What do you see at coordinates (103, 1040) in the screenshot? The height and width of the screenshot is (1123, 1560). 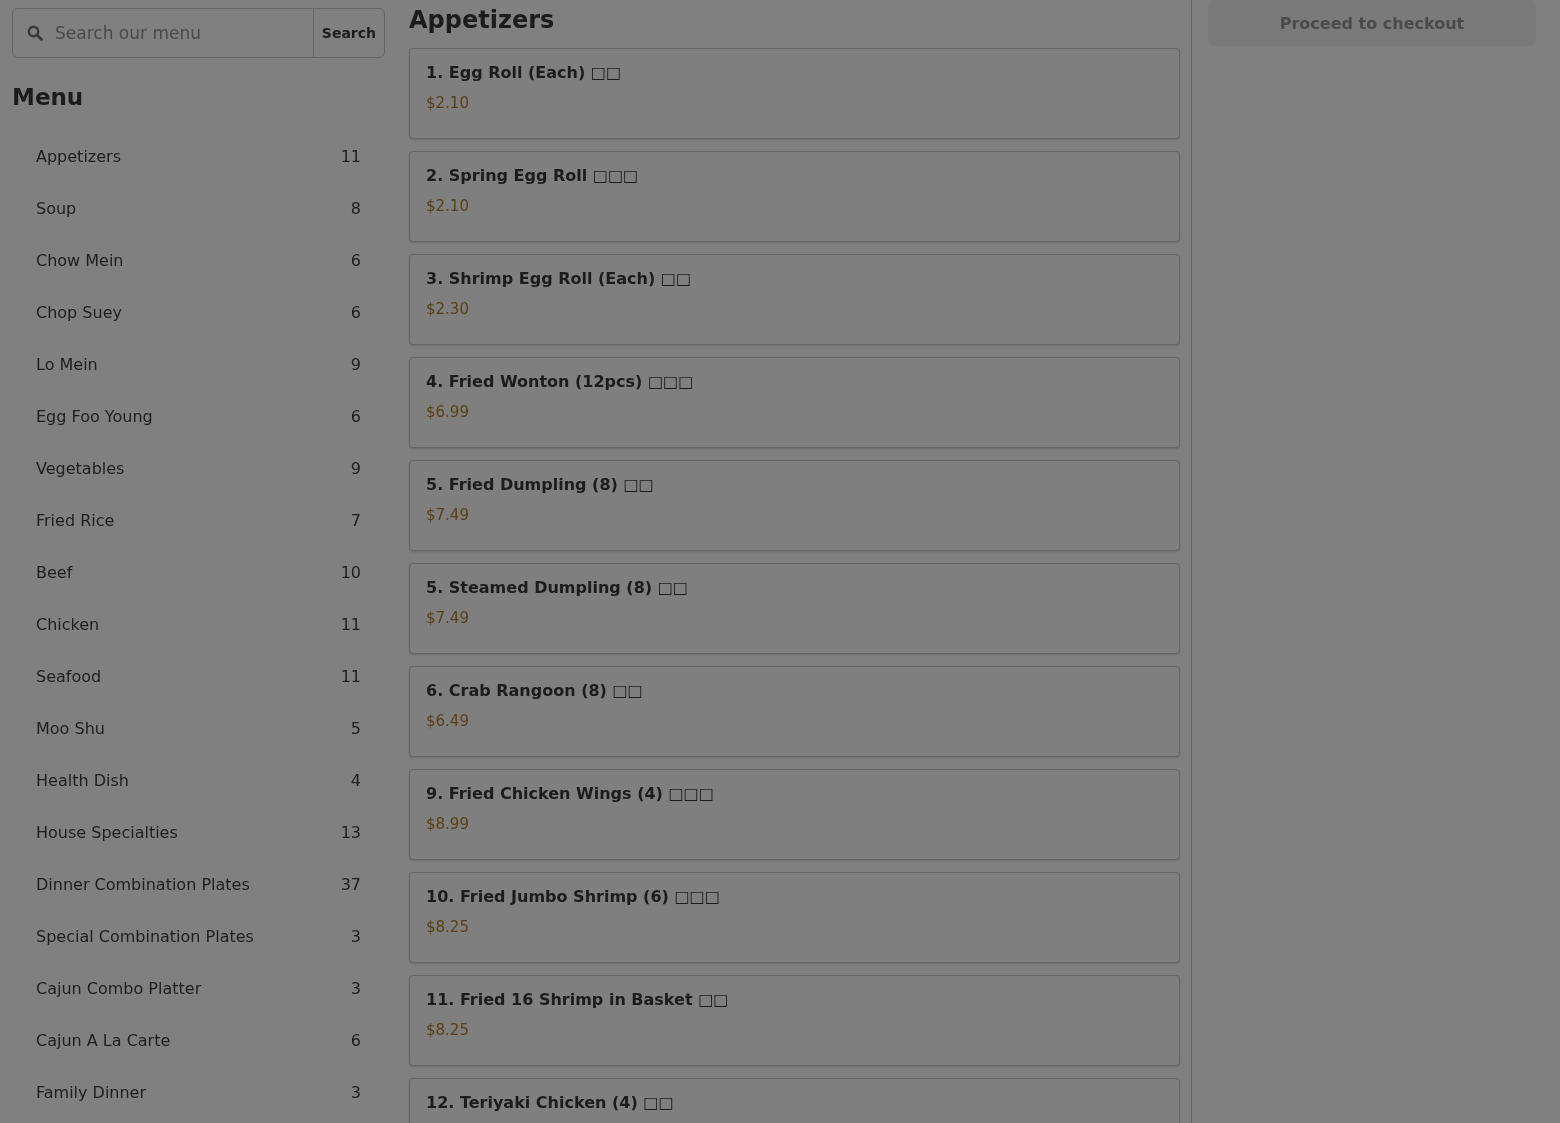 I see `category-name: Cajun A La Carte` at bounding box center [103, 1040].